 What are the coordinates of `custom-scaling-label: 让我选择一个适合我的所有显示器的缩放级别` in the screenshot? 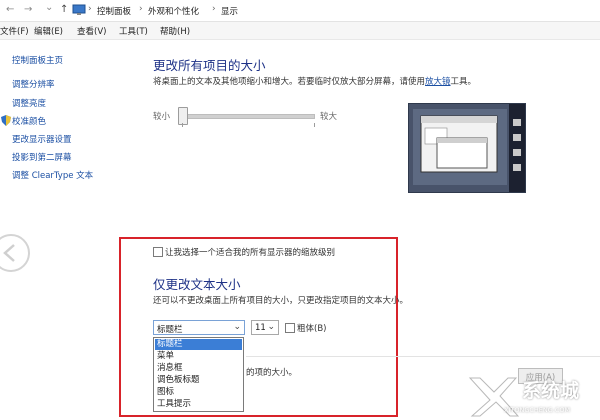 It's located at (250, 253).